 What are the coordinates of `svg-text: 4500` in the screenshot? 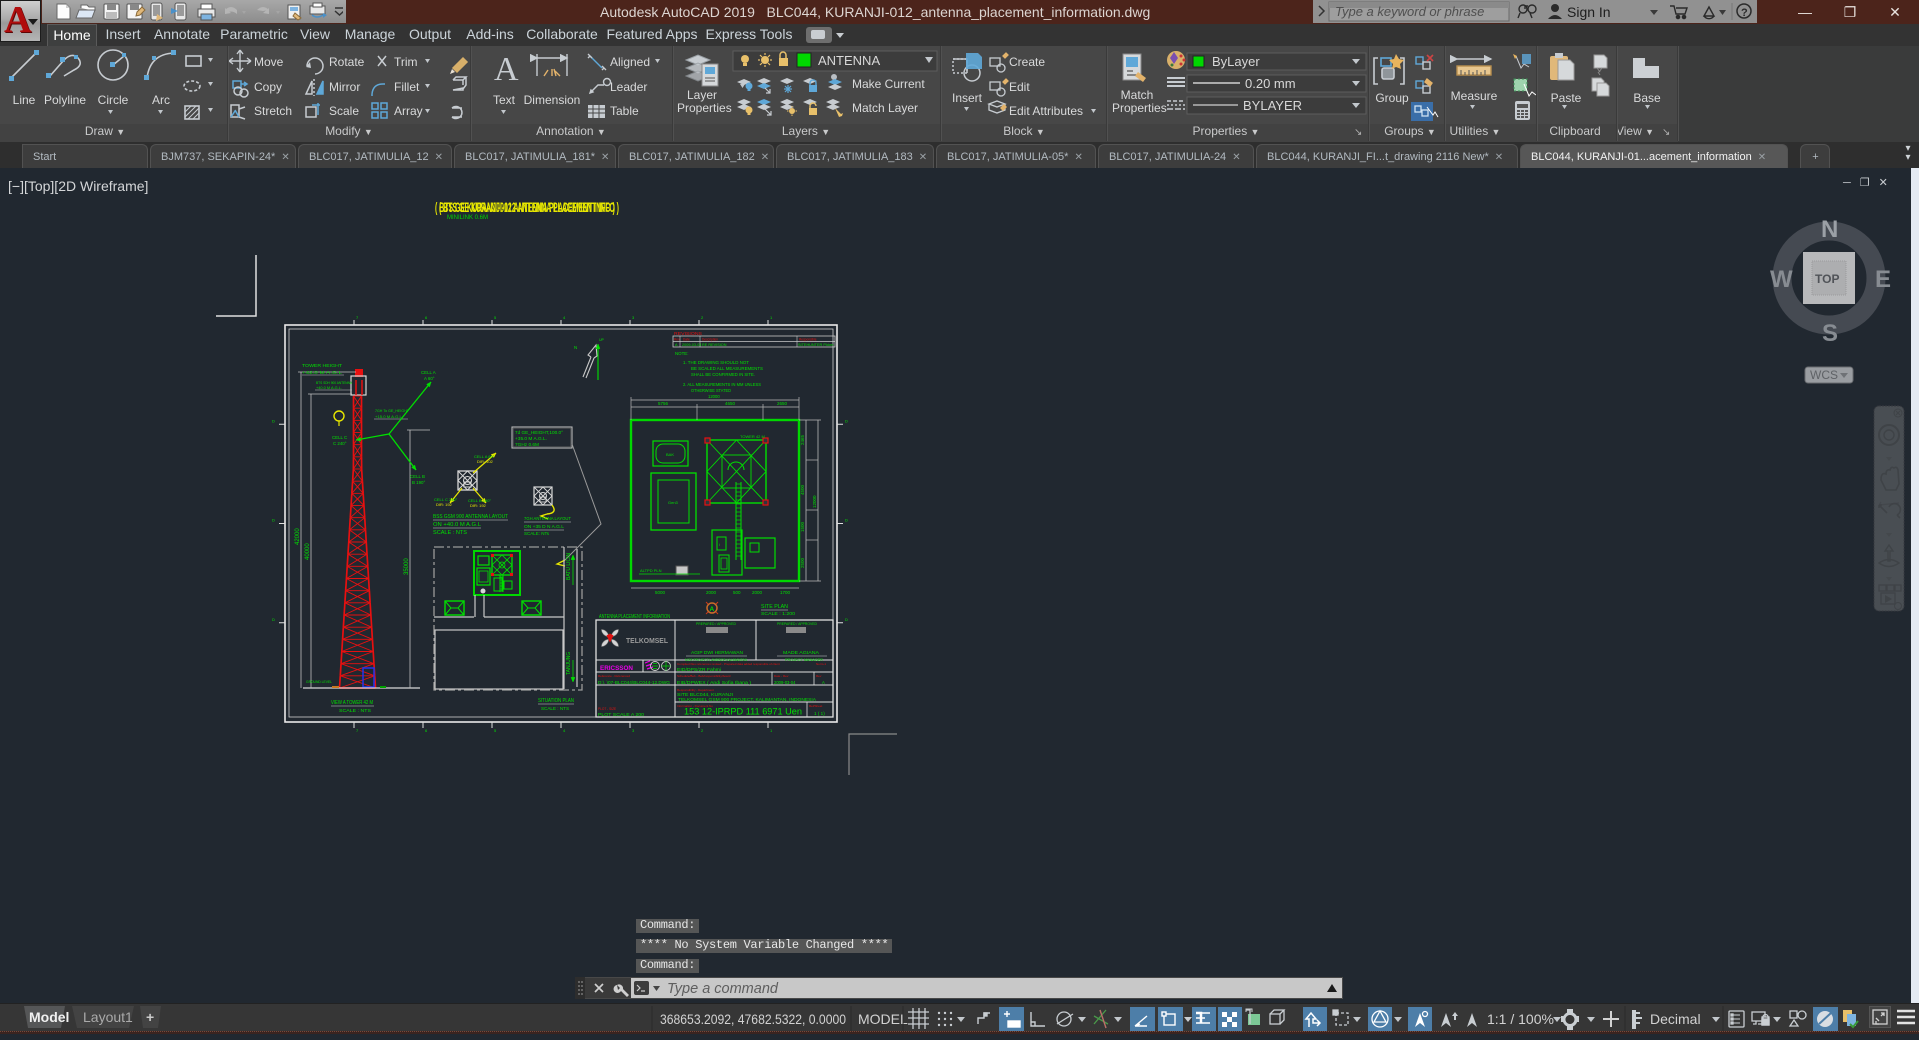 It's located at (802, 489).